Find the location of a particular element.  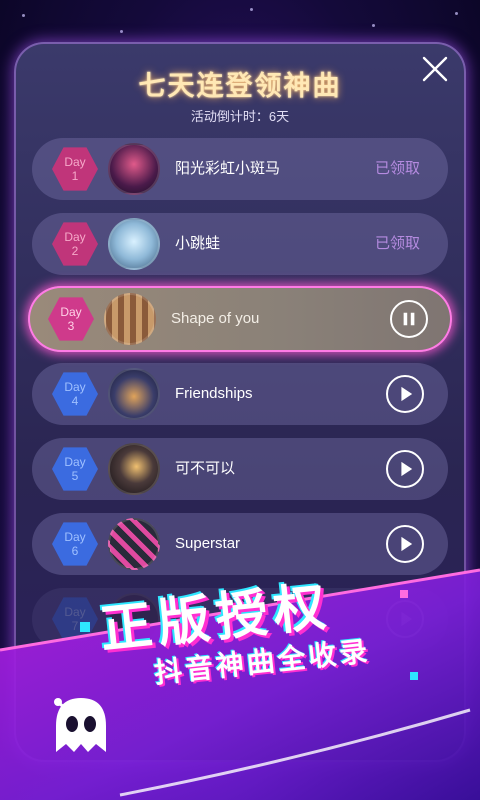

song-title: Friendships is located at coordinates (214, 393).